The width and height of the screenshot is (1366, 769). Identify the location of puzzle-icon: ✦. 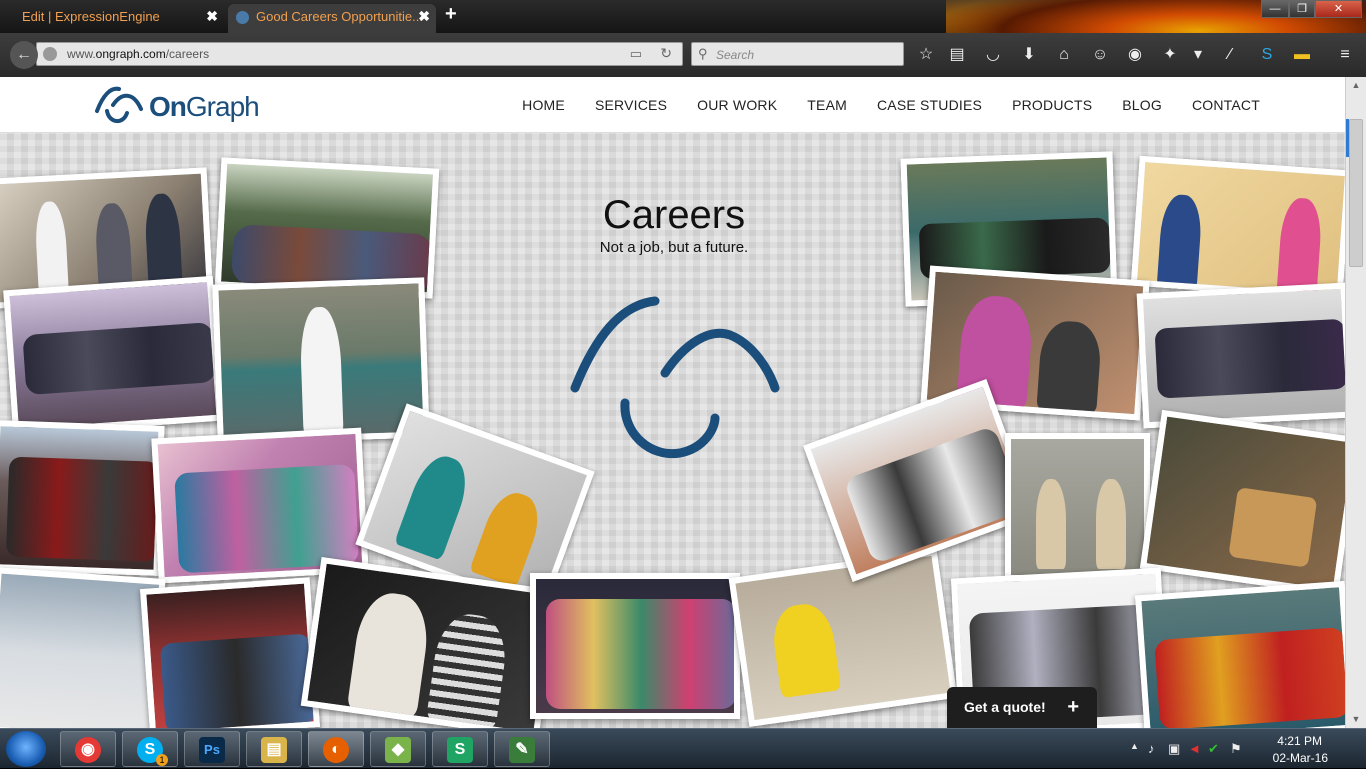
(1170, 55).